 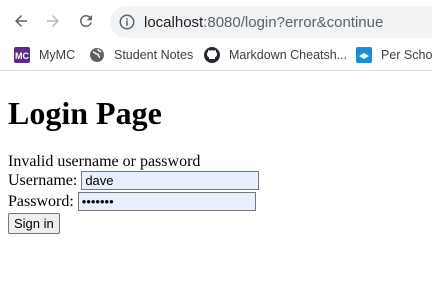 I want to click on bookmark-label: MyMC, so click(x=57, y=55).